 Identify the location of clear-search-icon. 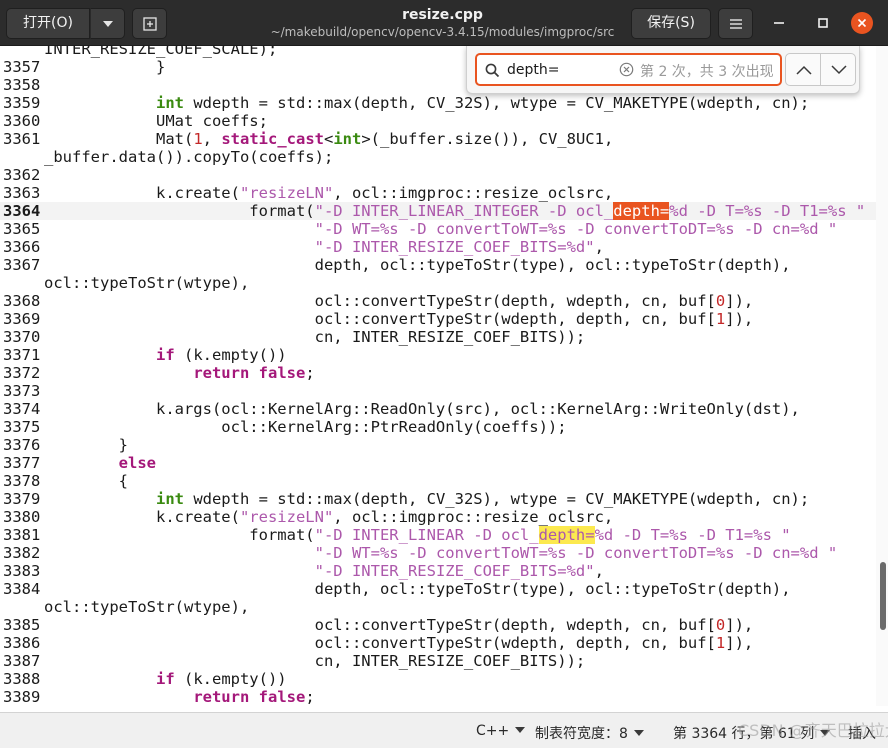
(626, 69).